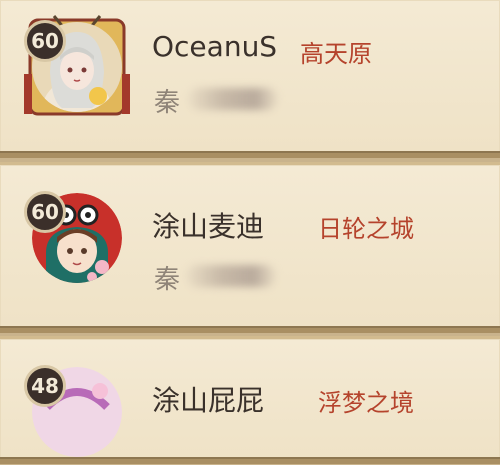 This screenshot has height=465, width=500. Describe the element at coordinates (208, 400) in the screenshot. I see `player-name: 涂山屁屁` at that location.